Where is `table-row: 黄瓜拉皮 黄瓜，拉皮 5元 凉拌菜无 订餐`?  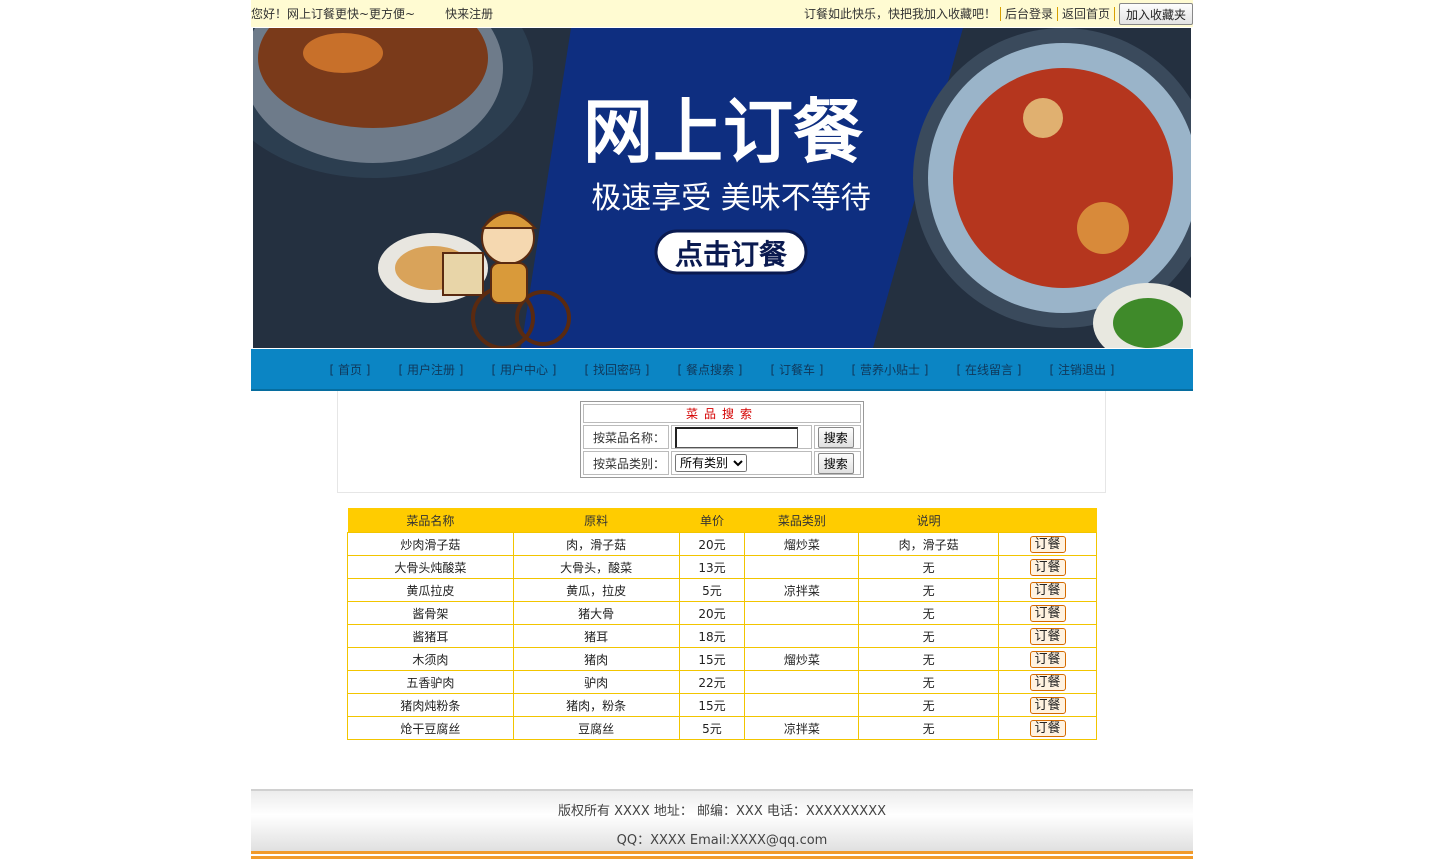
table-row: 黄瓜拉皮 黄瓜，拉皮 5元 凉拌菜无 订餐 is located at coordinates (722, 590).